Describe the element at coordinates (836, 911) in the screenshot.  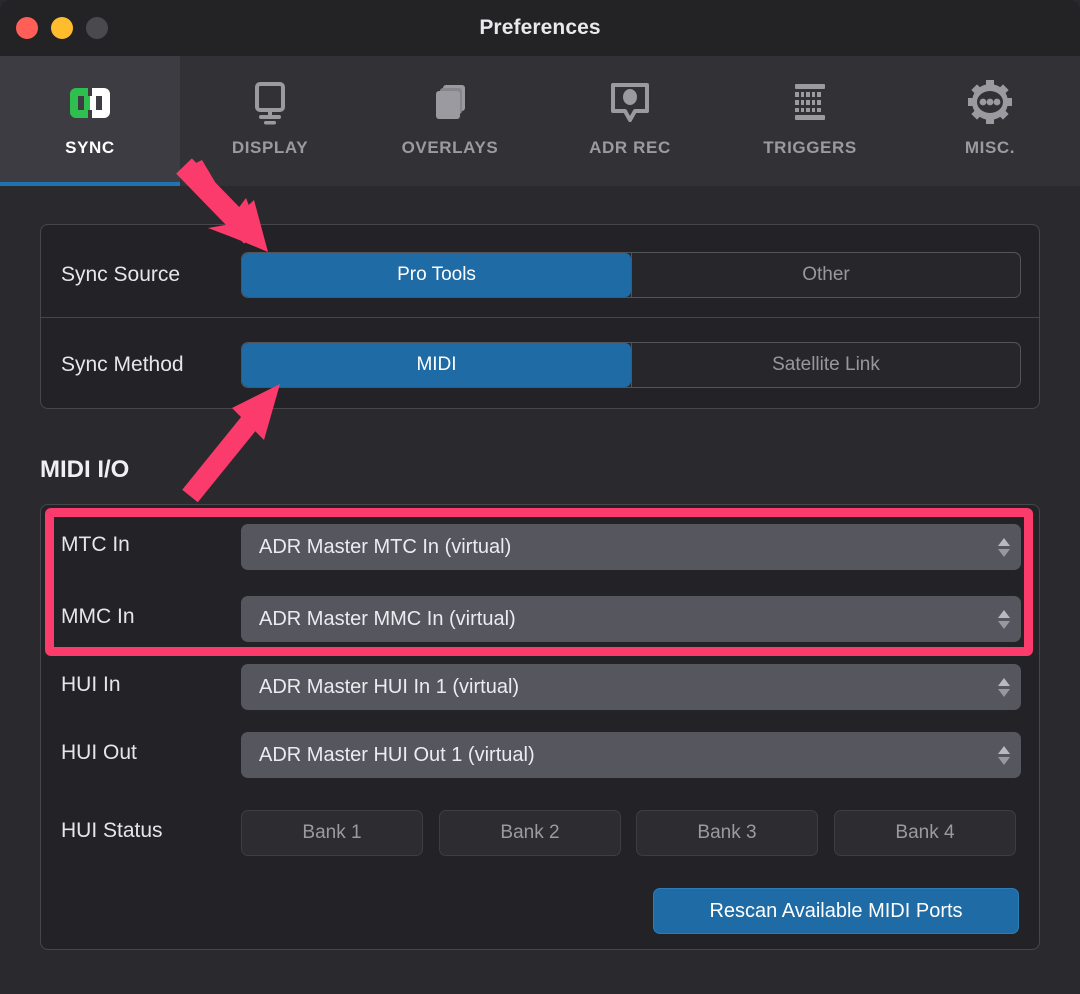
I see `rescan-midi-ports-button: Rescan Available MIDI Ports` at that location.